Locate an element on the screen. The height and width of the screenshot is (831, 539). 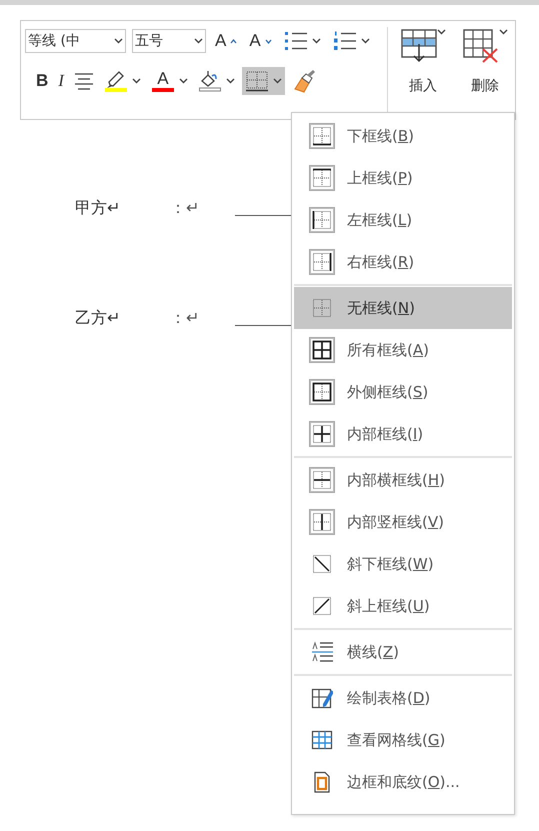
caret-up-icon is located at coordinates (234, 41).